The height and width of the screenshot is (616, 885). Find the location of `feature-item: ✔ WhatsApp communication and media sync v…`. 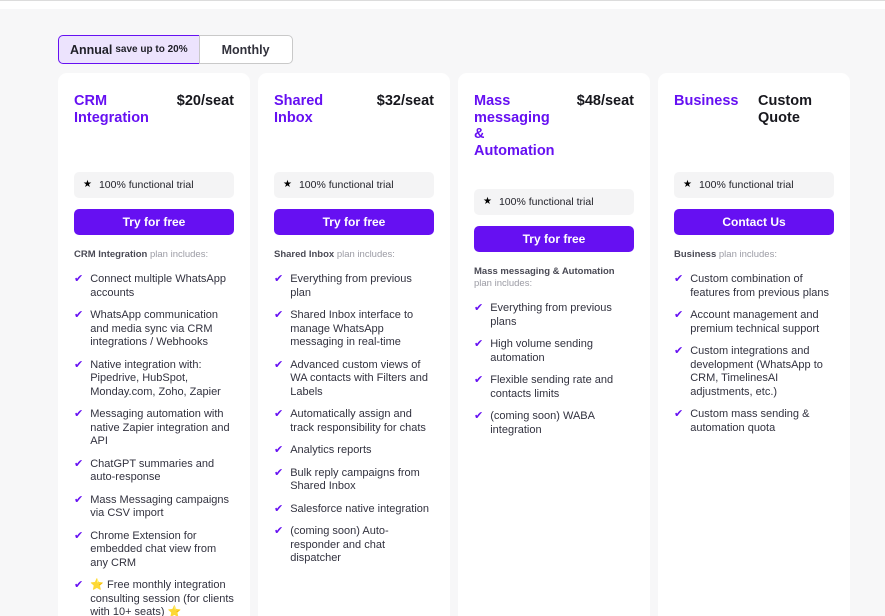

feature-item: ✔ WhatsApp communication and media sync v… is located at coordinates (154, 329).